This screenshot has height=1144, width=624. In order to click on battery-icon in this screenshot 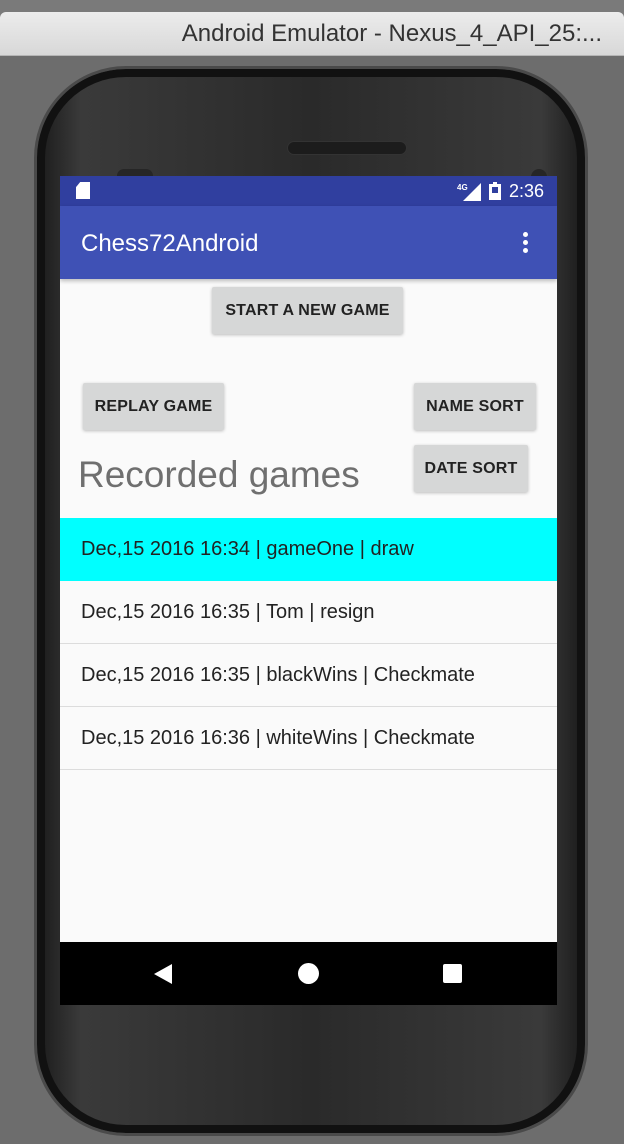, I will do `click(495, 191)`.